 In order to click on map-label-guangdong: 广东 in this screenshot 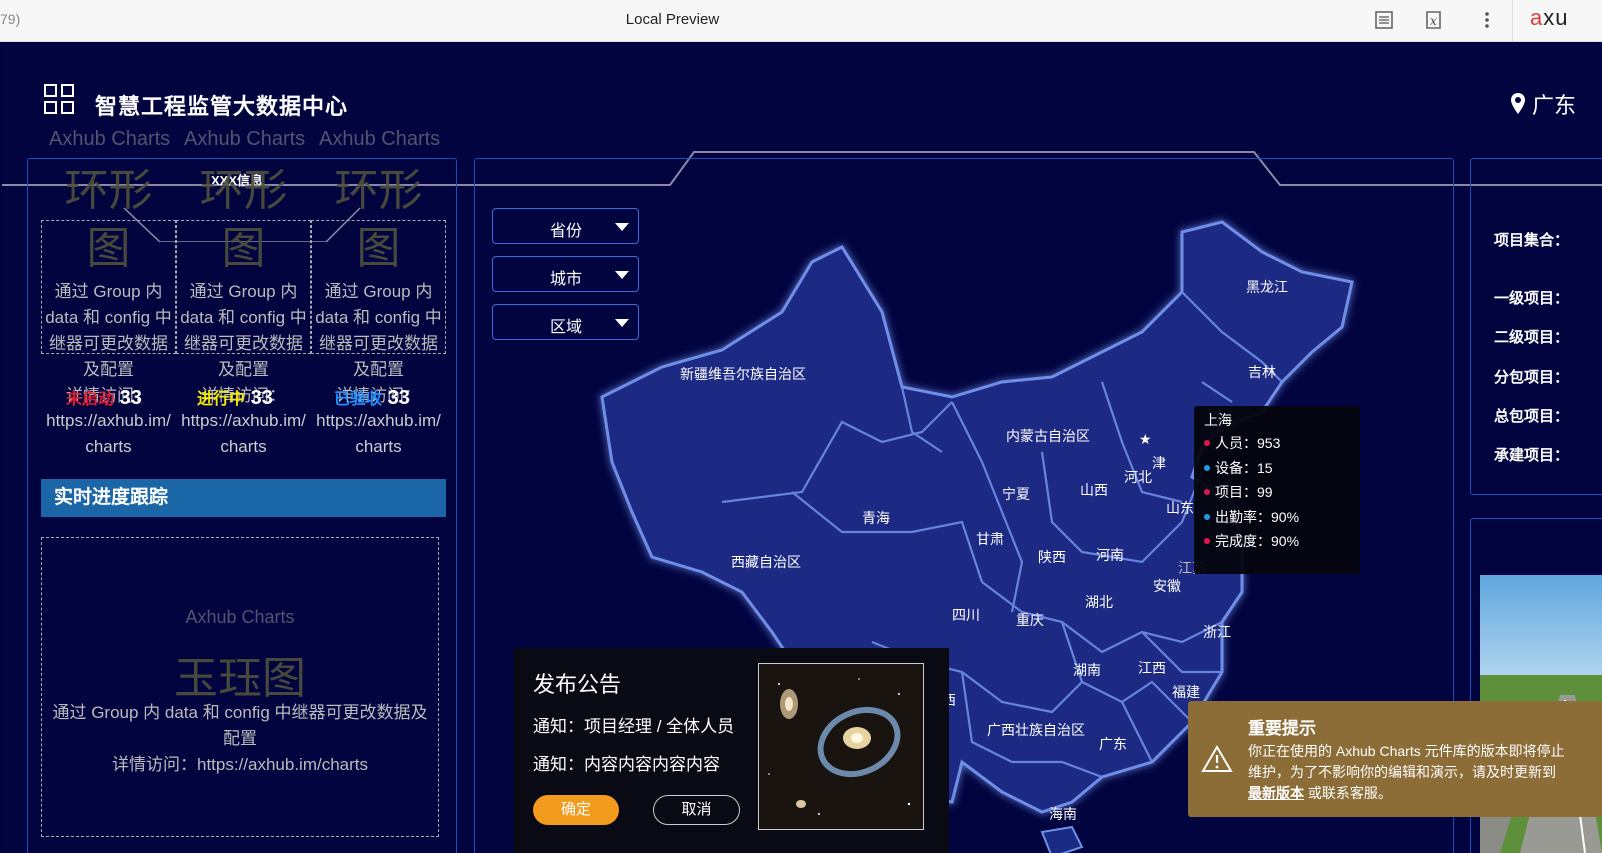, I will do `click(1113, 744)`.